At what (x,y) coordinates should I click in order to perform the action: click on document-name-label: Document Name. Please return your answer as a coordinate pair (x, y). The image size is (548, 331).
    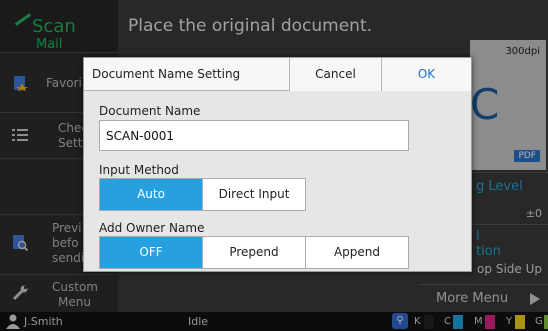
    Looking at the image, I should click on (150, 111).